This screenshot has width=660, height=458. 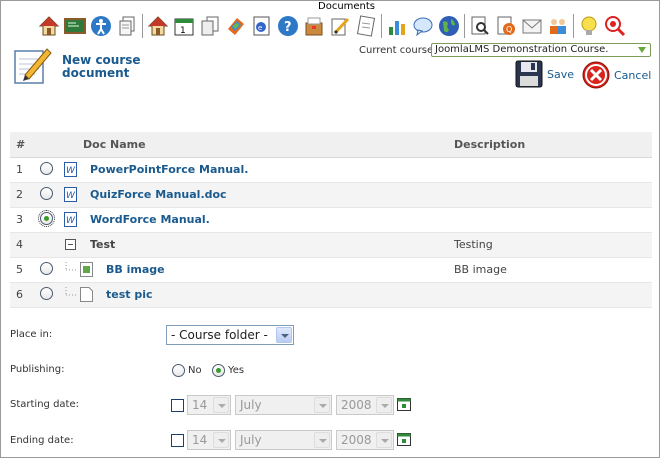 I want to click on row-number: 4, so click(x=23, y=245).